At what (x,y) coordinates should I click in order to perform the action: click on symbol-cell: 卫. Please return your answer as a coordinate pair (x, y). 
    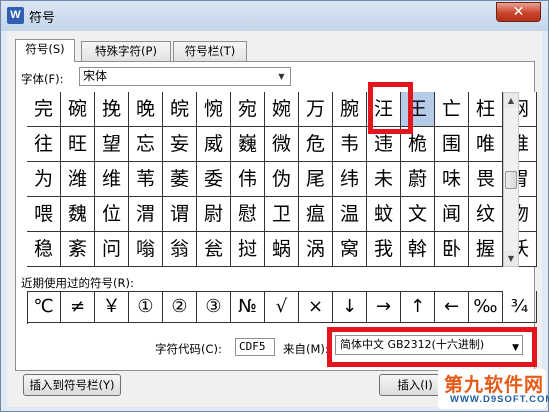
    Looking at the image, I should click on (282, 214).